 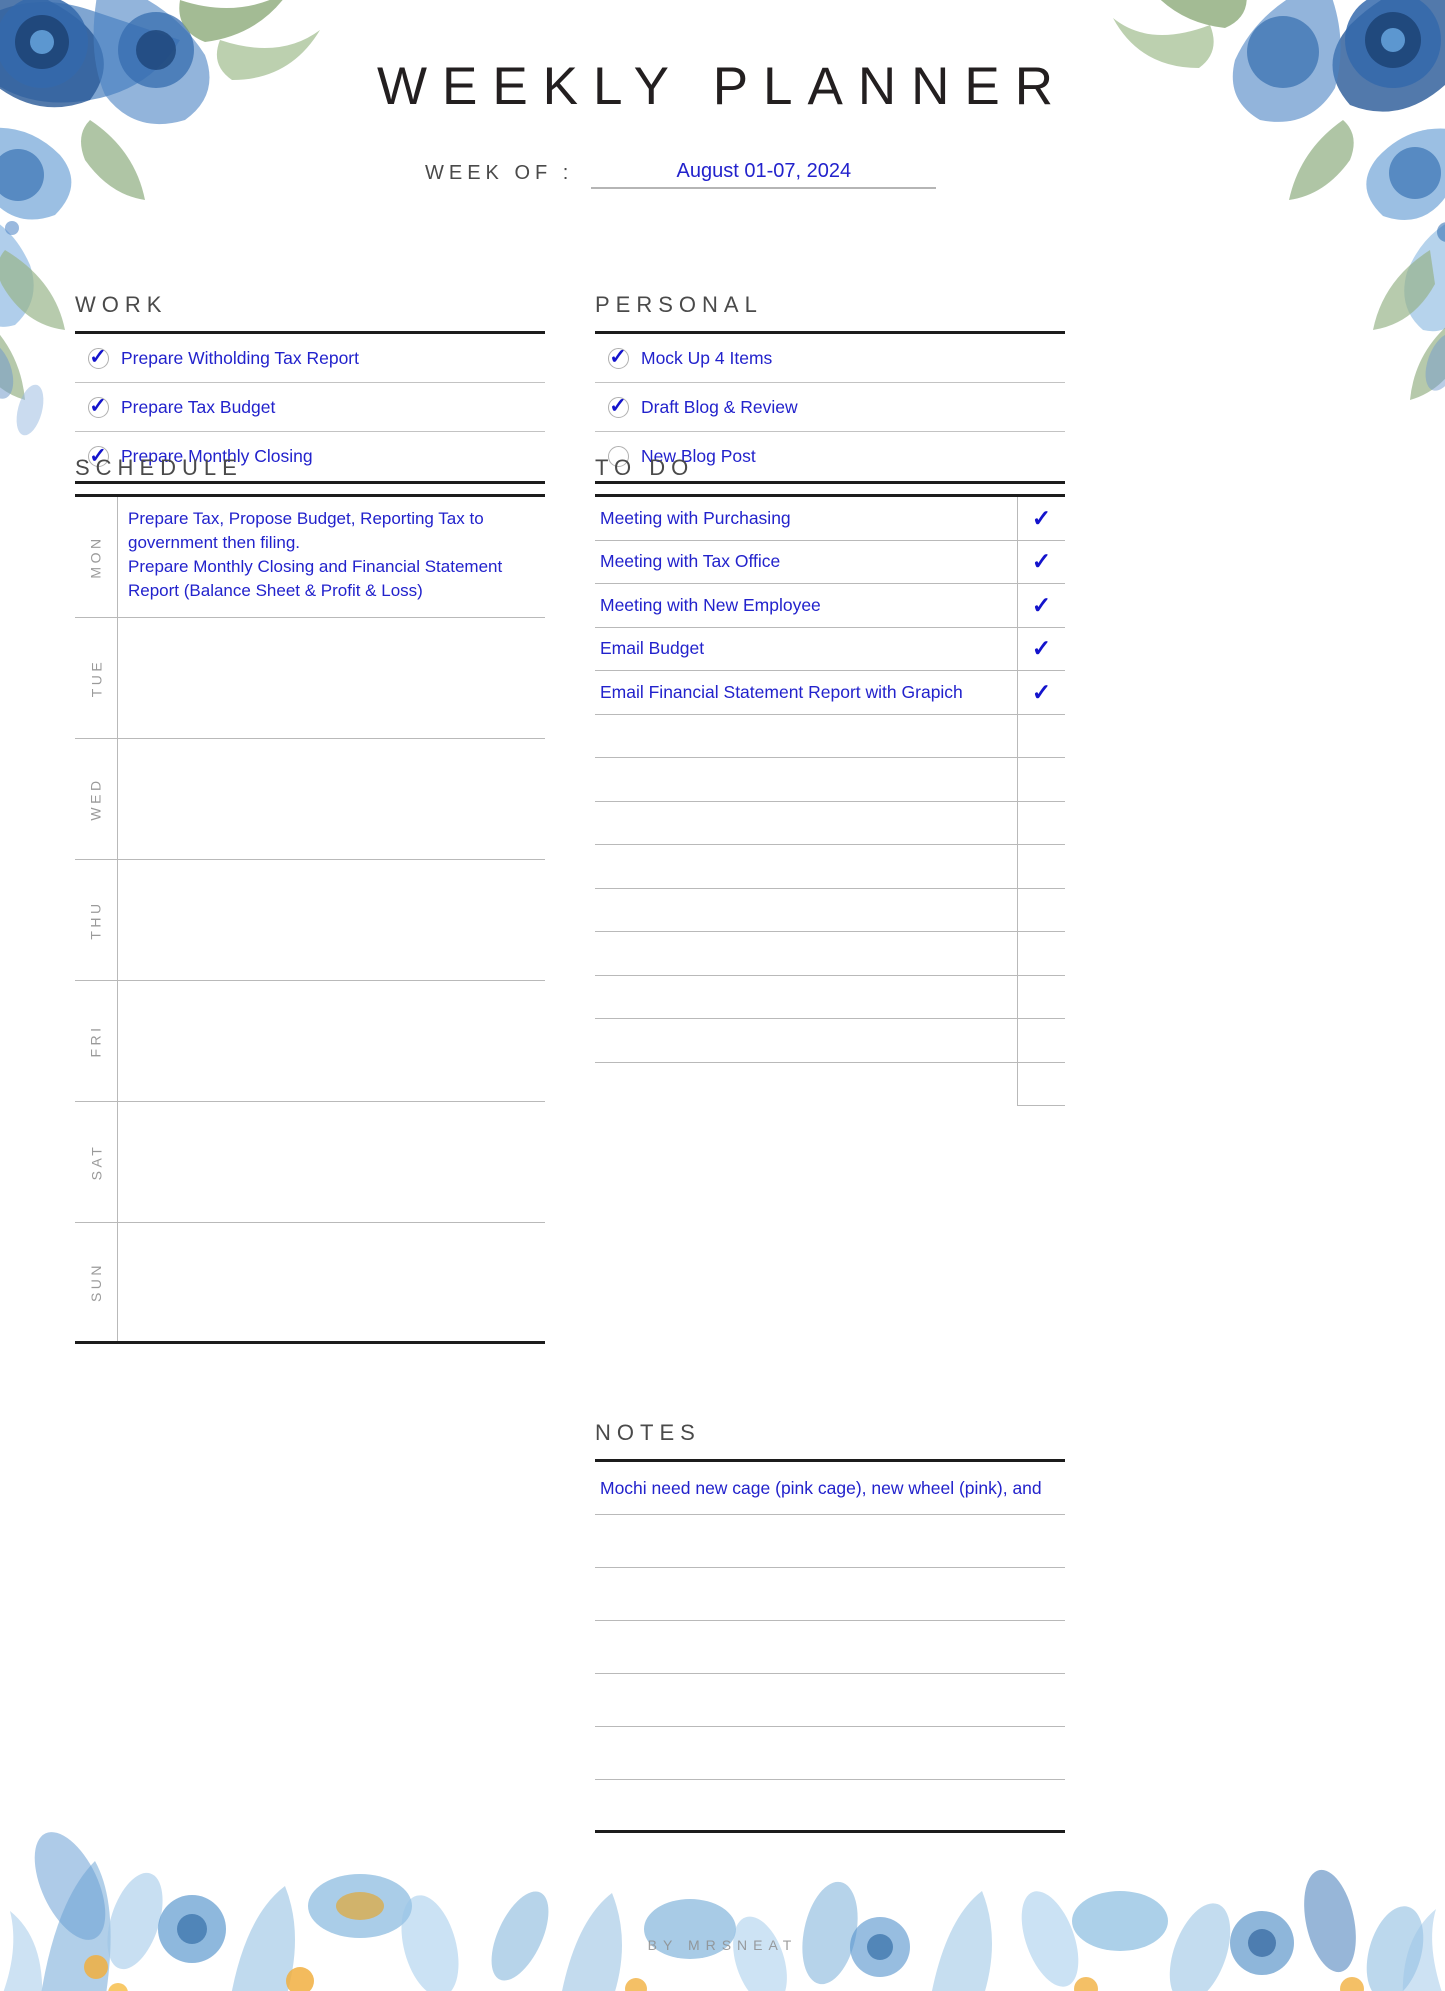 I want to click on schedule-day-label: FRI, so click(x=96, y=1041).